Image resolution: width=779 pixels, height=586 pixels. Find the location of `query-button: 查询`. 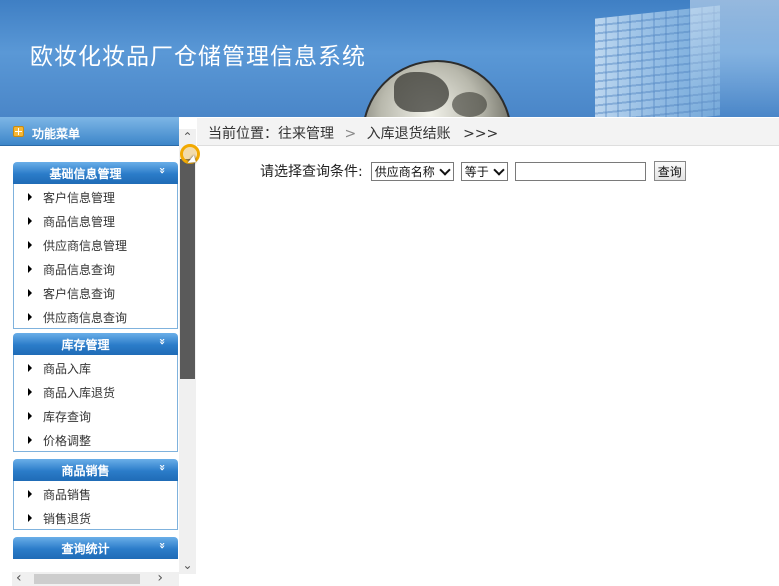

query-button: 查询 is located at coordinates (669, 171).